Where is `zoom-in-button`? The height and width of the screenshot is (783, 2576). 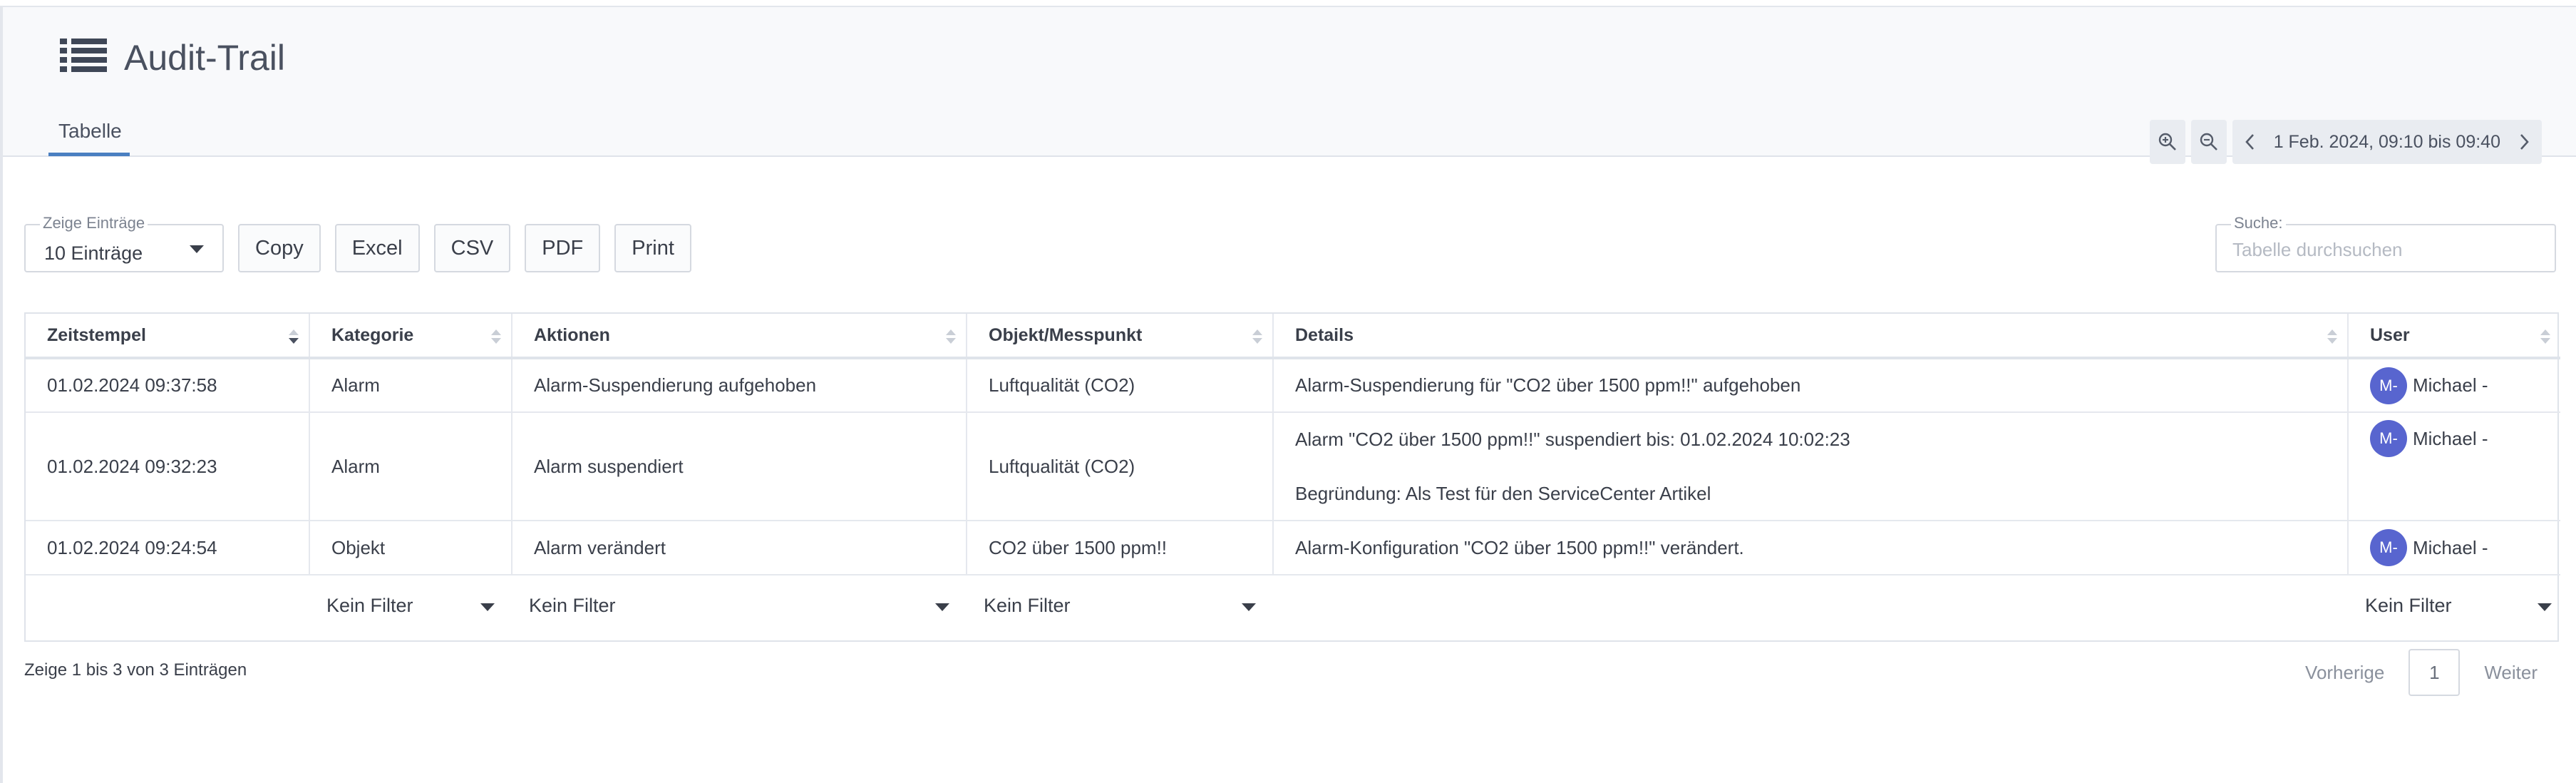 zoom-in-button is located at coordinates (2167, 142).